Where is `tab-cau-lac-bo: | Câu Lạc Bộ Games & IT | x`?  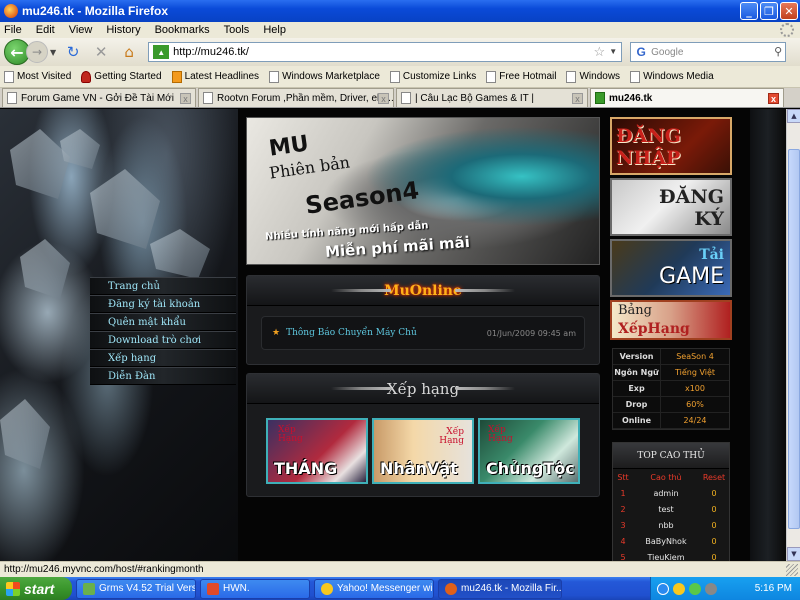
tab-cau-lac-bo: | Câu Lạc Bộ Games & IT | x is located at coordinates (492, 97).